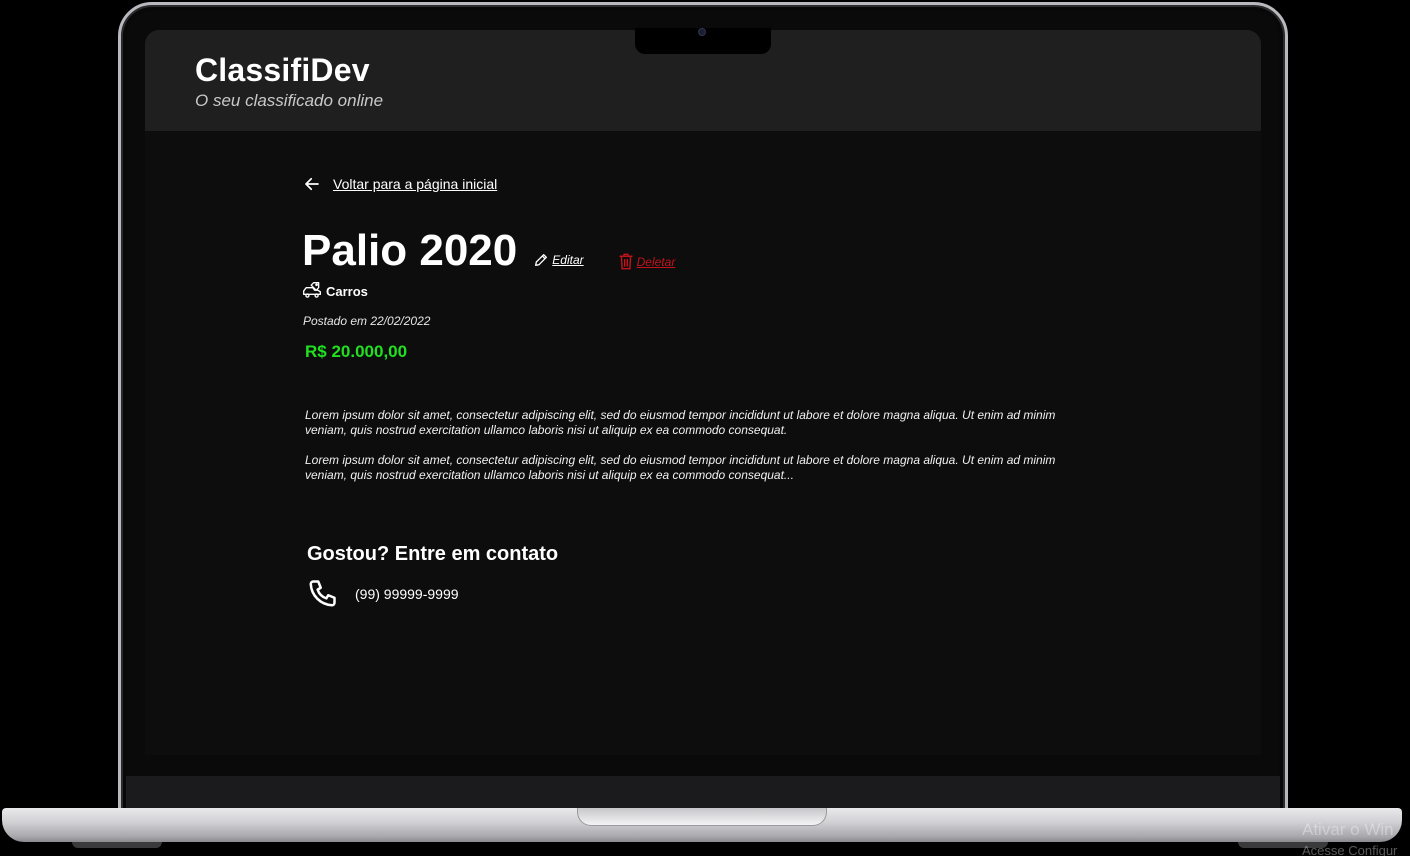 This screenshot has width=1410, height=856. Describe the element at coordinates (1348, 829) in the screenshot. I see `os-activation-watermark: Ativar o Win` at that location.